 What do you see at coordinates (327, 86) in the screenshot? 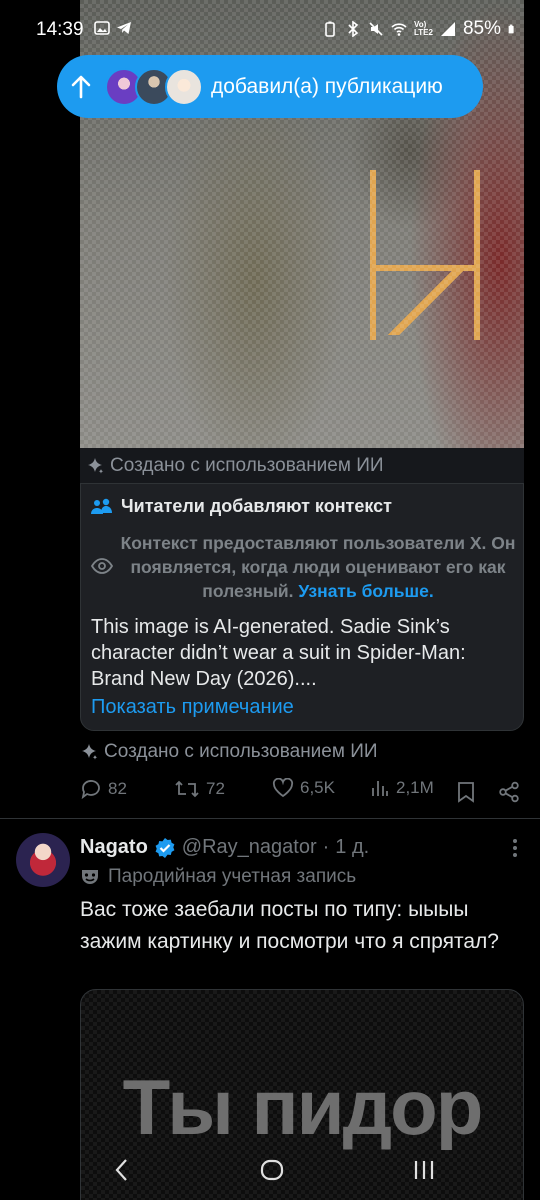
I see `pill-label: добавил(а) публикацию` at bounding box center [327, 86].